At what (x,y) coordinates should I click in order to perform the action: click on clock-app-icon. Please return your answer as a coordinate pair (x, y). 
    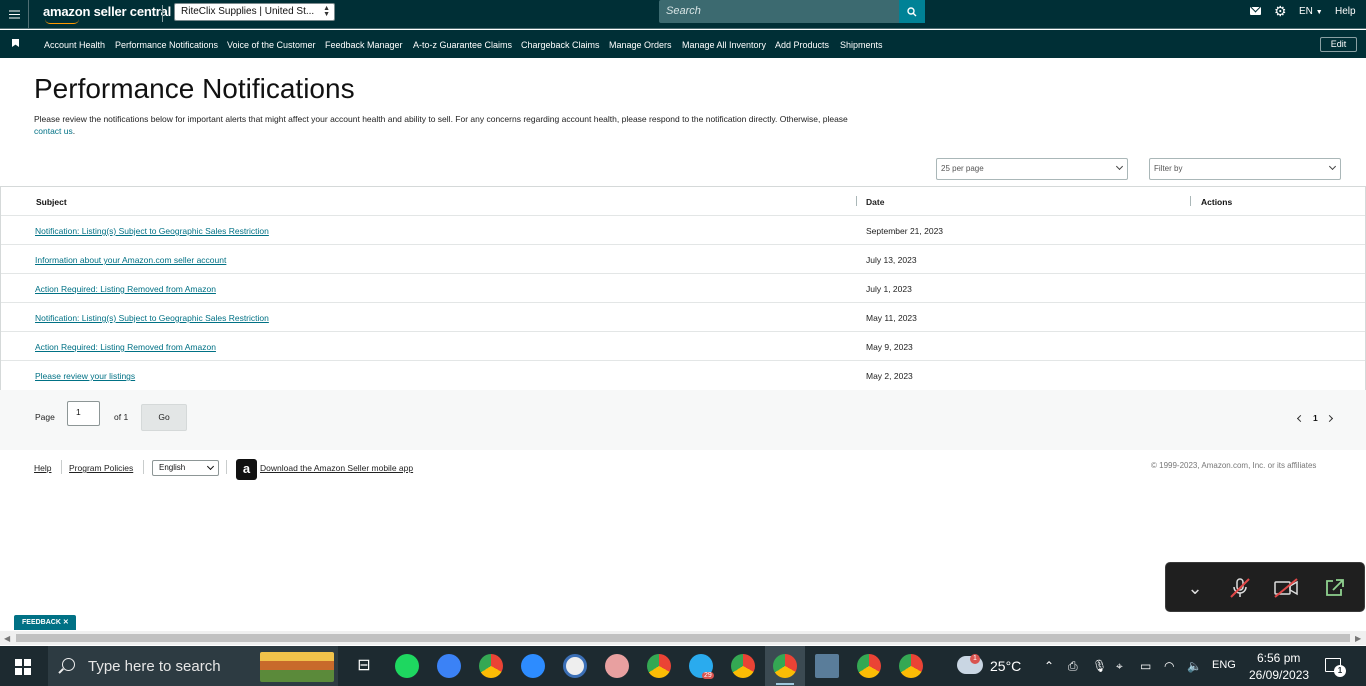
    Looking at the image, I should click on (575, 666).